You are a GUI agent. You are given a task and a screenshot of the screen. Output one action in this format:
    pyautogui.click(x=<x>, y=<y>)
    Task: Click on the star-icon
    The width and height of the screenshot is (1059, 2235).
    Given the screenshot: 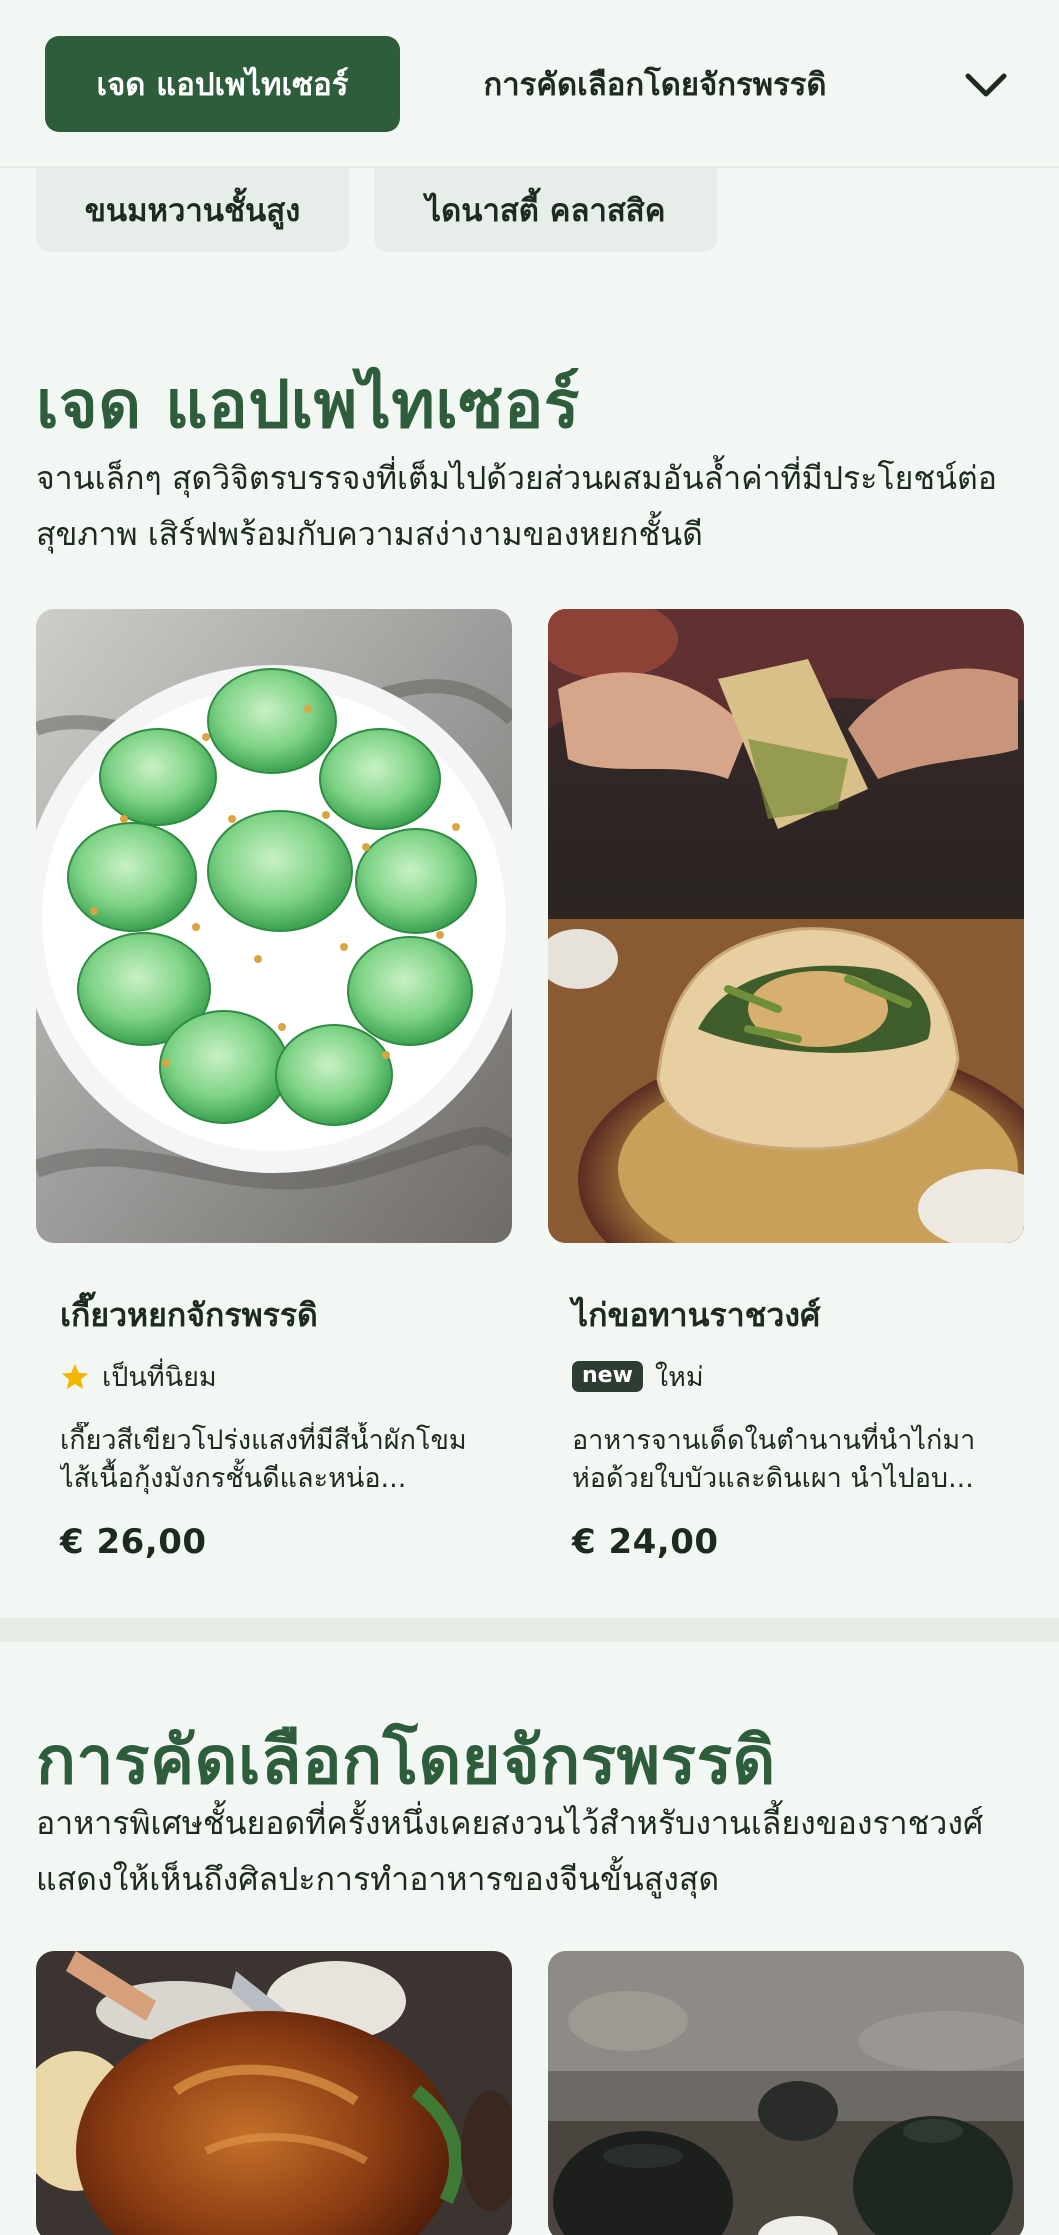 What is the action you would take?
    pyautogui.click(x=75, y=1376)
    